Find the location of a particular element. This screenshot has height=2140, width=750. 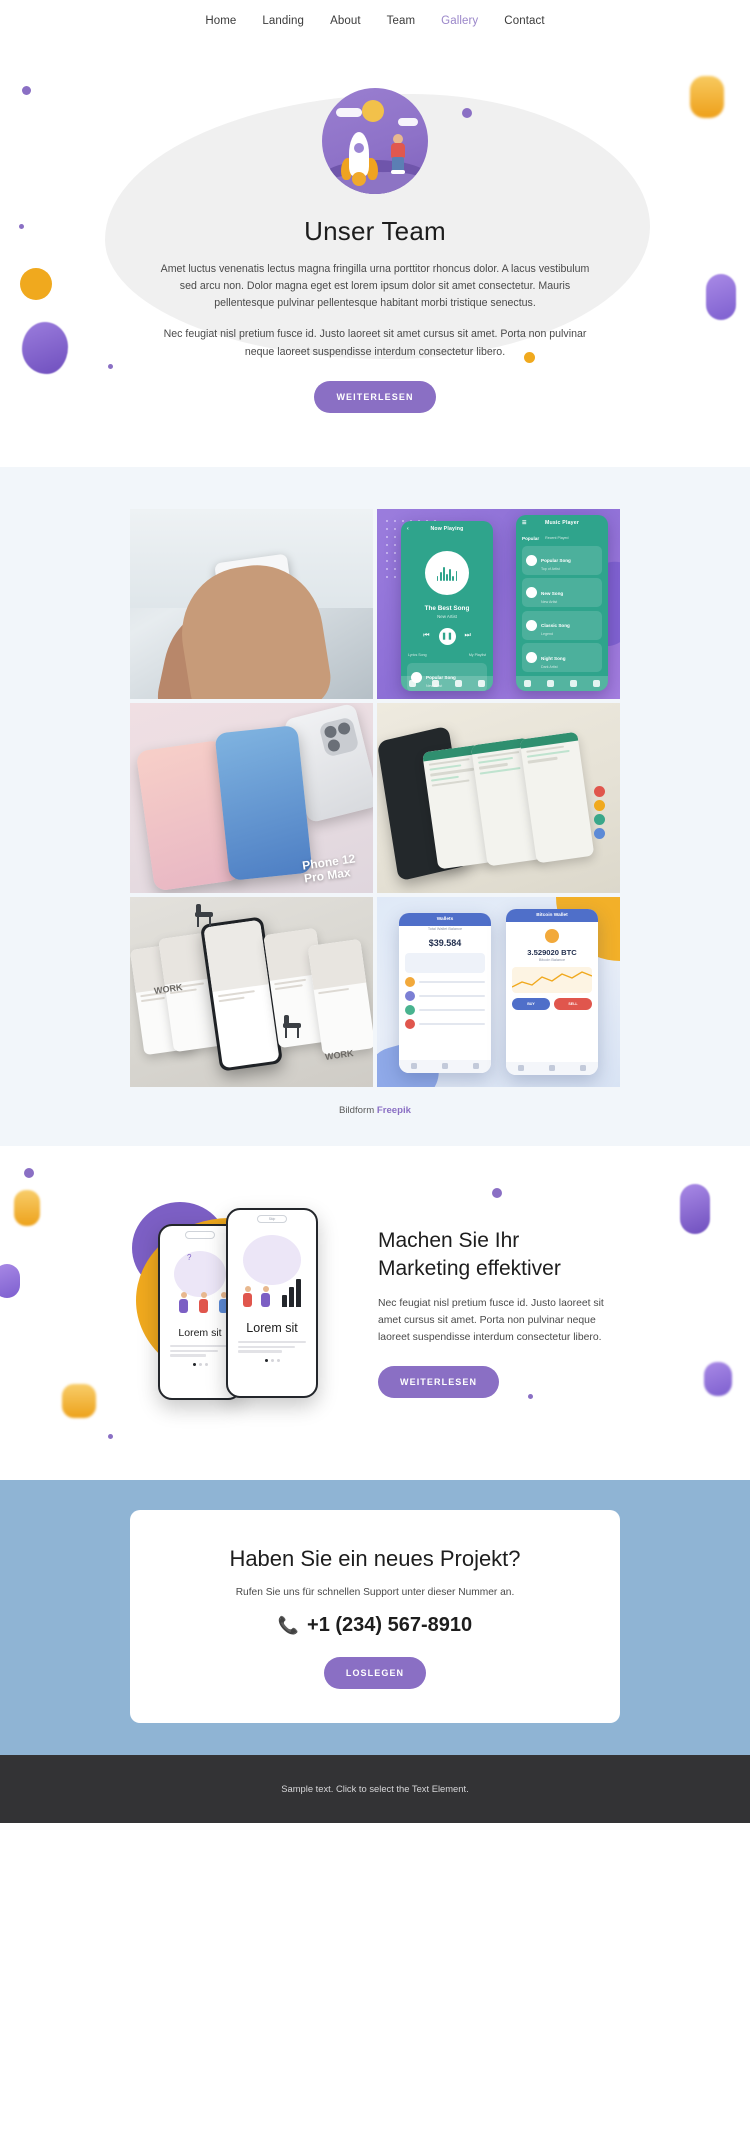

music-list-title: Music Player is located at coordinates (562, 522).